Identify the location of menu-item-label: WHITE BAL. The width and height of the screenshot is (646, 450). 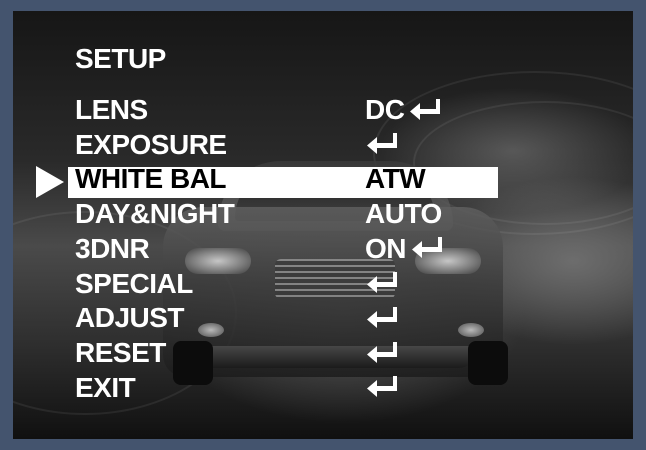
(151, 179).